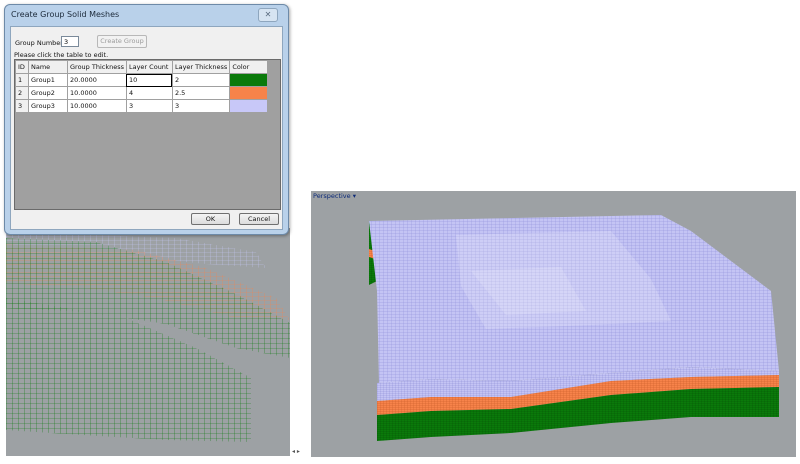  Describe the element at coordinates (201, 106) in the screenshot. I see `layer-thickness-cell: 3` at that location.